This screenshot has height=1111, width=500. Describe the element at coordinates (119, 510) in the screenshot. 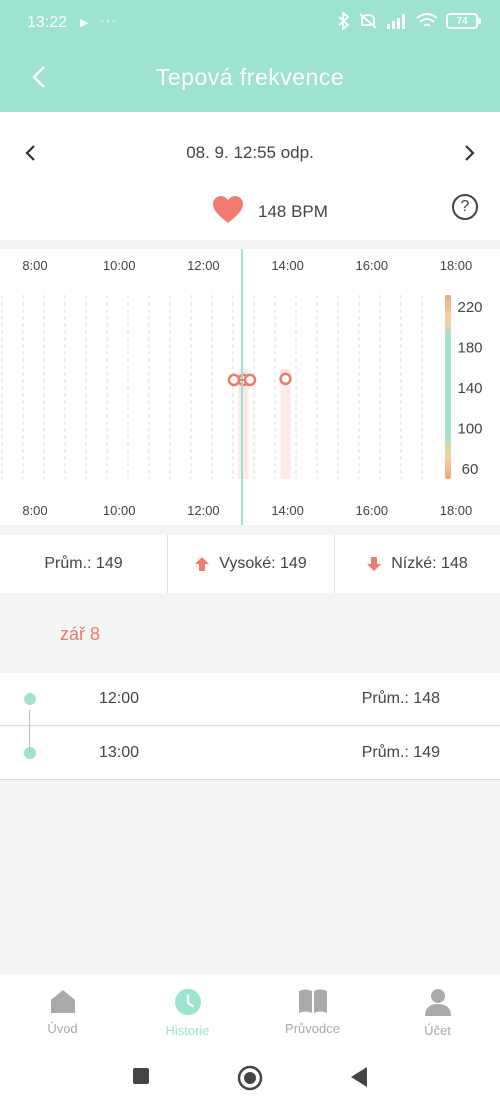

I see `x-axis-tick-bottom: 10:00` at that location.